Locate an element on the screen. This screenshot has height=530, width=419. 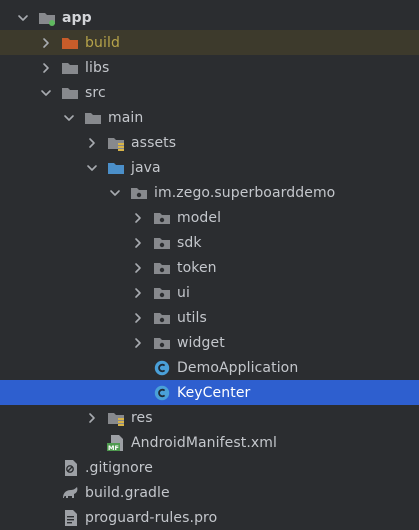
tree-item-proguard-rules-pro: proguard-rules.pro is located at coordinates (209, 517).